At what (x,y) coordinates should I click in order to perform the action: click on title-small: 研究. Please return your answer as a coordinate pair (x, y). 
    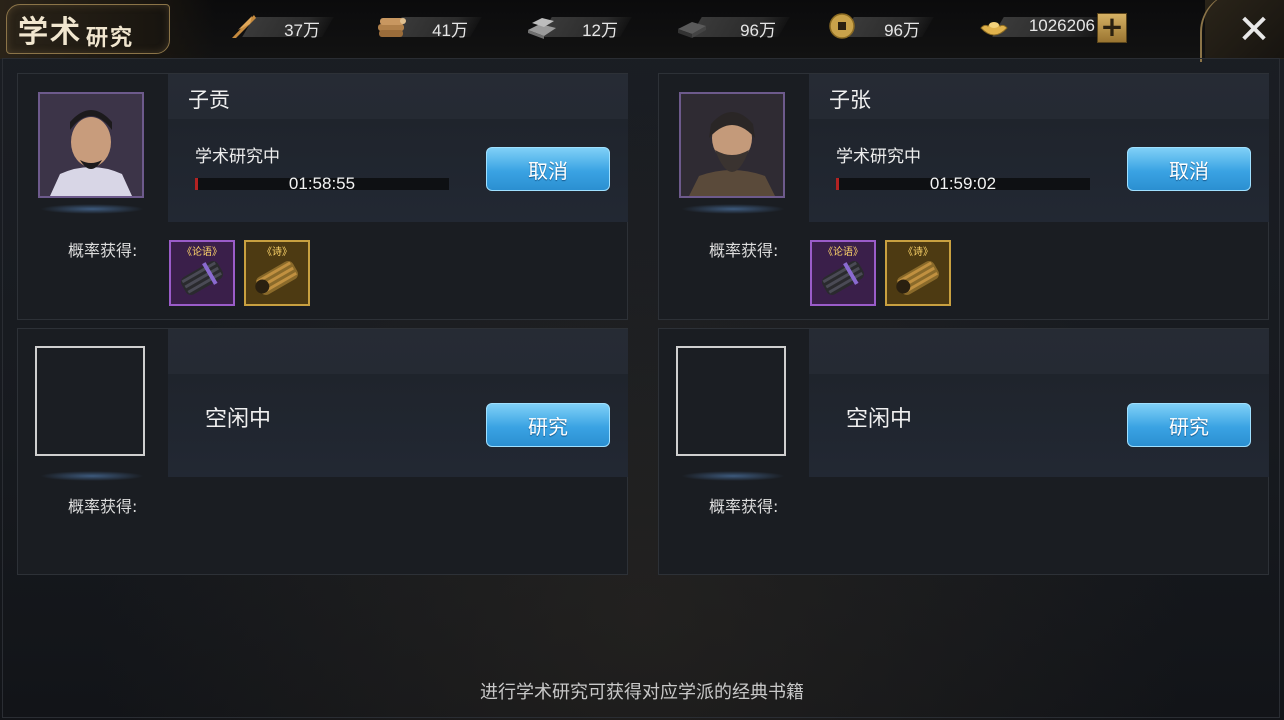
    Looking at the image, I should click on (110, 38).